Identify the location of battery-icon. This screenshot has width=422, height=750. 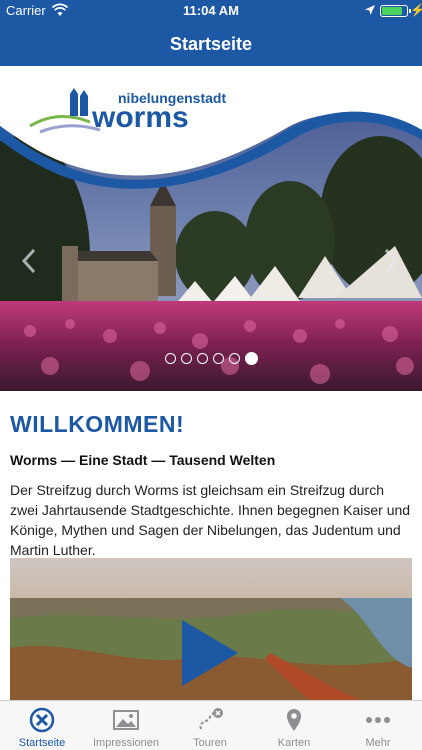
(395, 11).